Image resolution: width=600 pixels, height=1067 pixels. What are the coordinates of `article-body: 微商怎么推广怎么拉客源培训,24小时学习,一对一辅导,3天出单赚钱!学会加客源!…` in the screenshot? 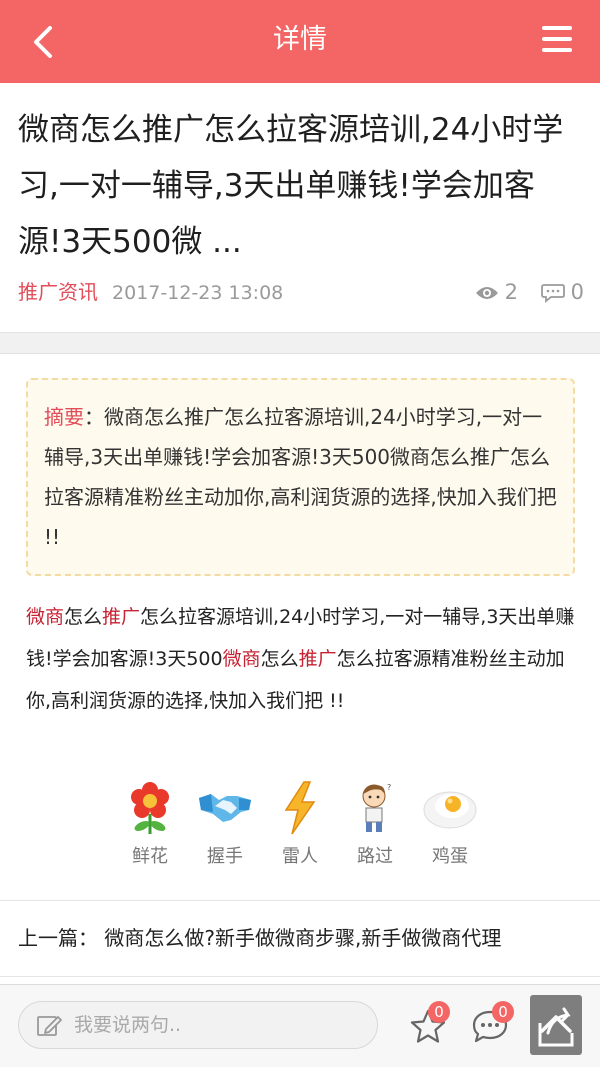 It's located at (301, 659).